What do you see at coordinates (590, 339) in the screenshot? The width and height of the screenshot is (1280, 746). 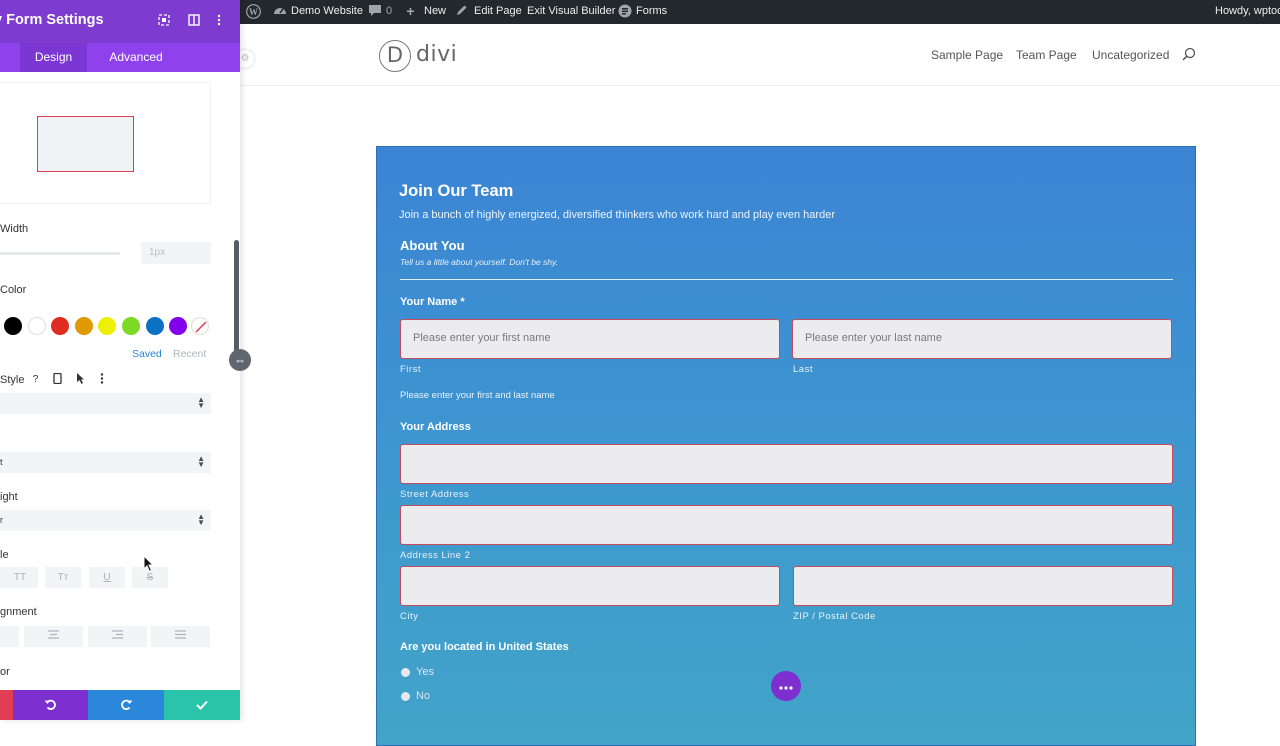 I see `first-name-input: Please enter your first name` at bounding box center [590, 339].